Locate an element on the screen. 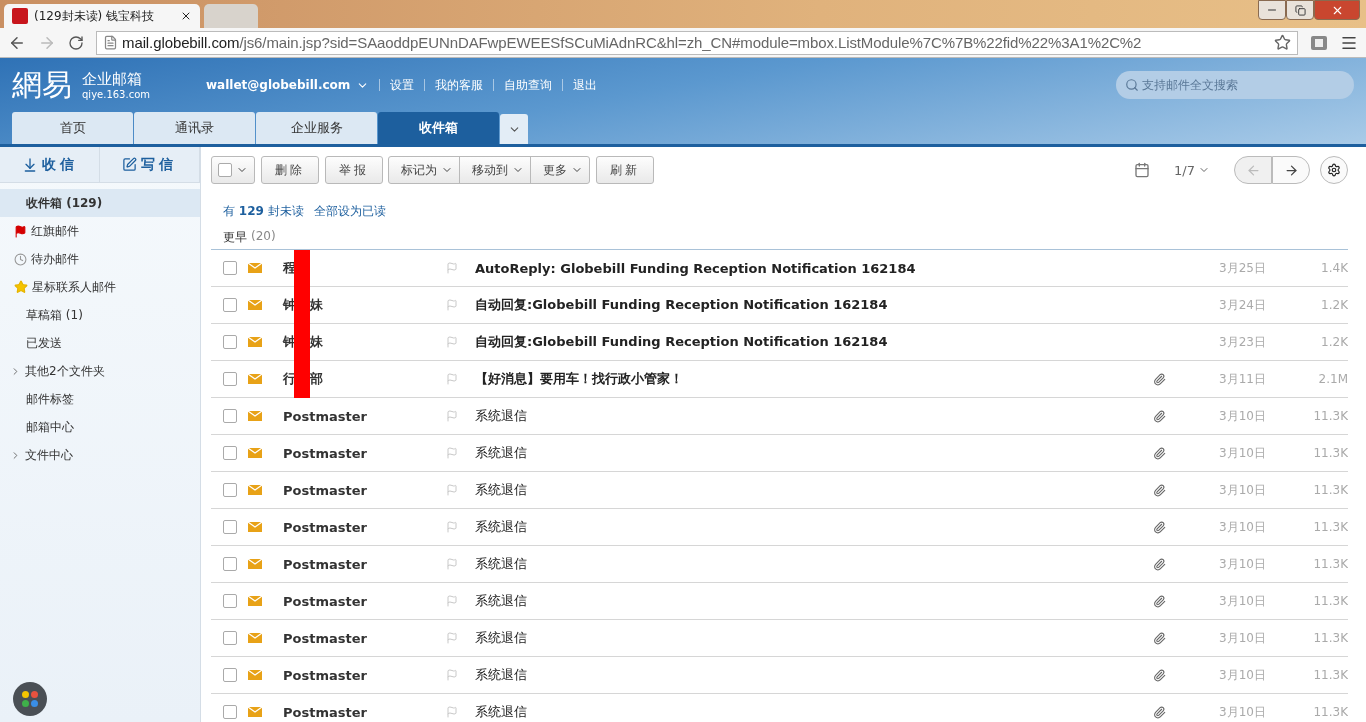 This screenshot has width=1366, height=722. checkbox-icon is located at coordinates (225, 170).